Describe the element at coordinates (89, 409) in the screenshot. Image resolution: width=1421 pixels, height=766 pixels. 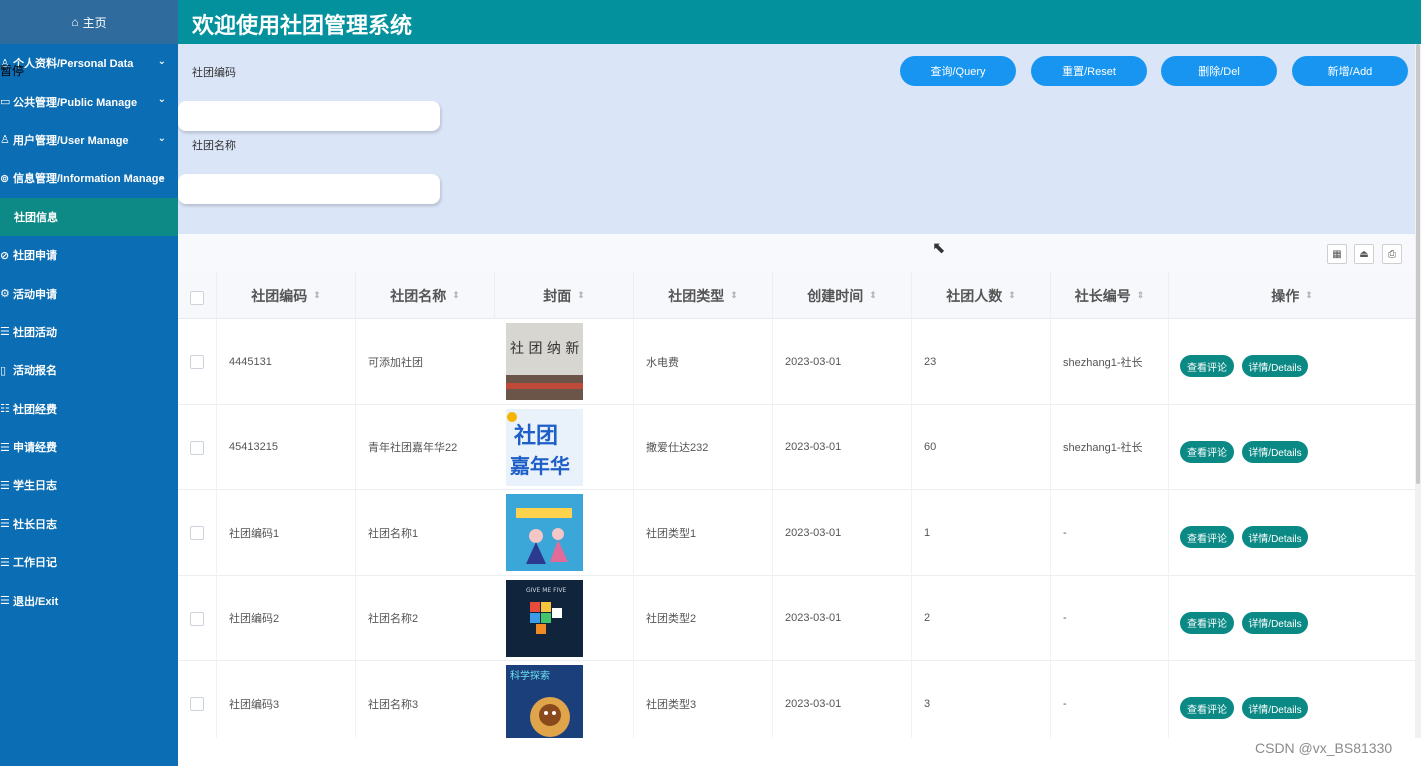
I see `sidebar-item: ☷ 社团经费` at that location.